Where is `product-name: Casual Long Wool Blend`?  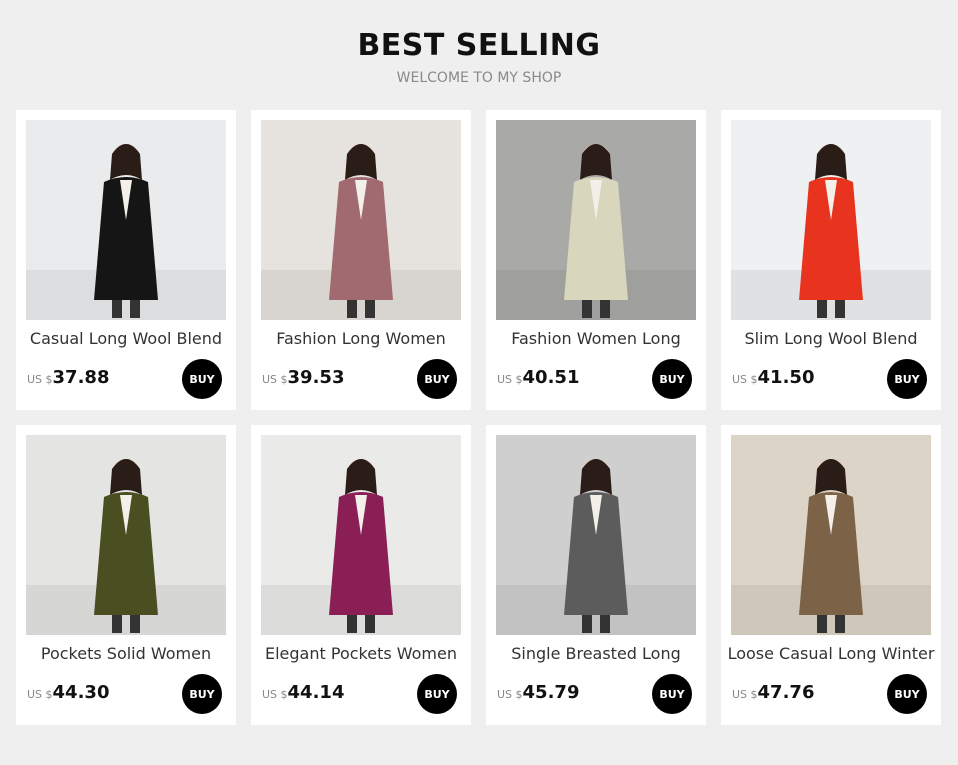 product-name: Casual Long Wool Blend is located at coordinates (126, 338).